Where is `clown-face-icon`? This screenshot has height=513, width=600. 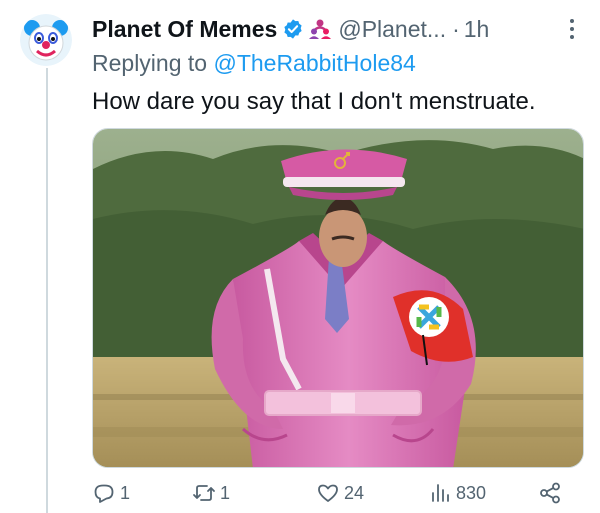
clown-face-icon is located at coordinates (46, 40).